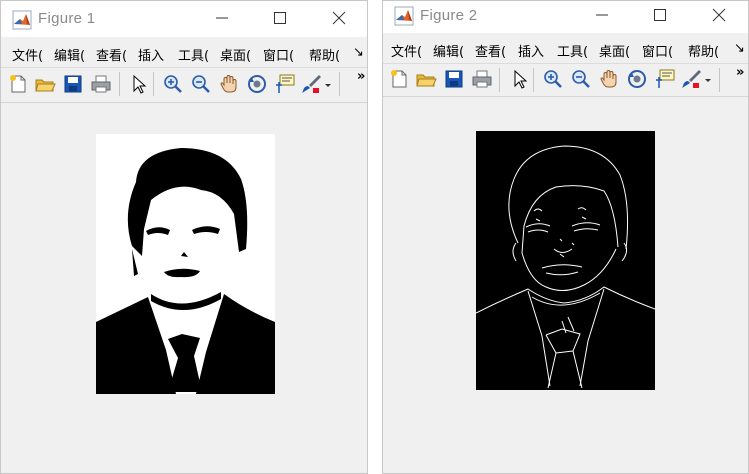 The image size is (749, 474). I want to click on window-title: Figure 2, so click(449, 15).